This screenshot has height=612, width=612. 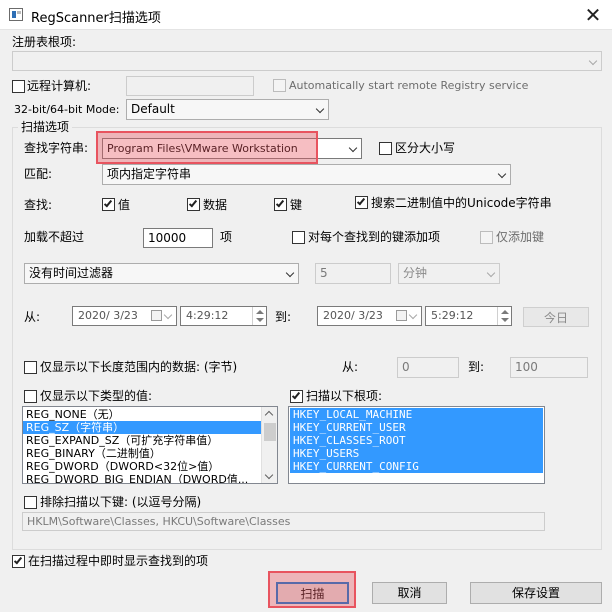 I want to click on to-time-picker: 5:29:12, so click(x=468, y=316).